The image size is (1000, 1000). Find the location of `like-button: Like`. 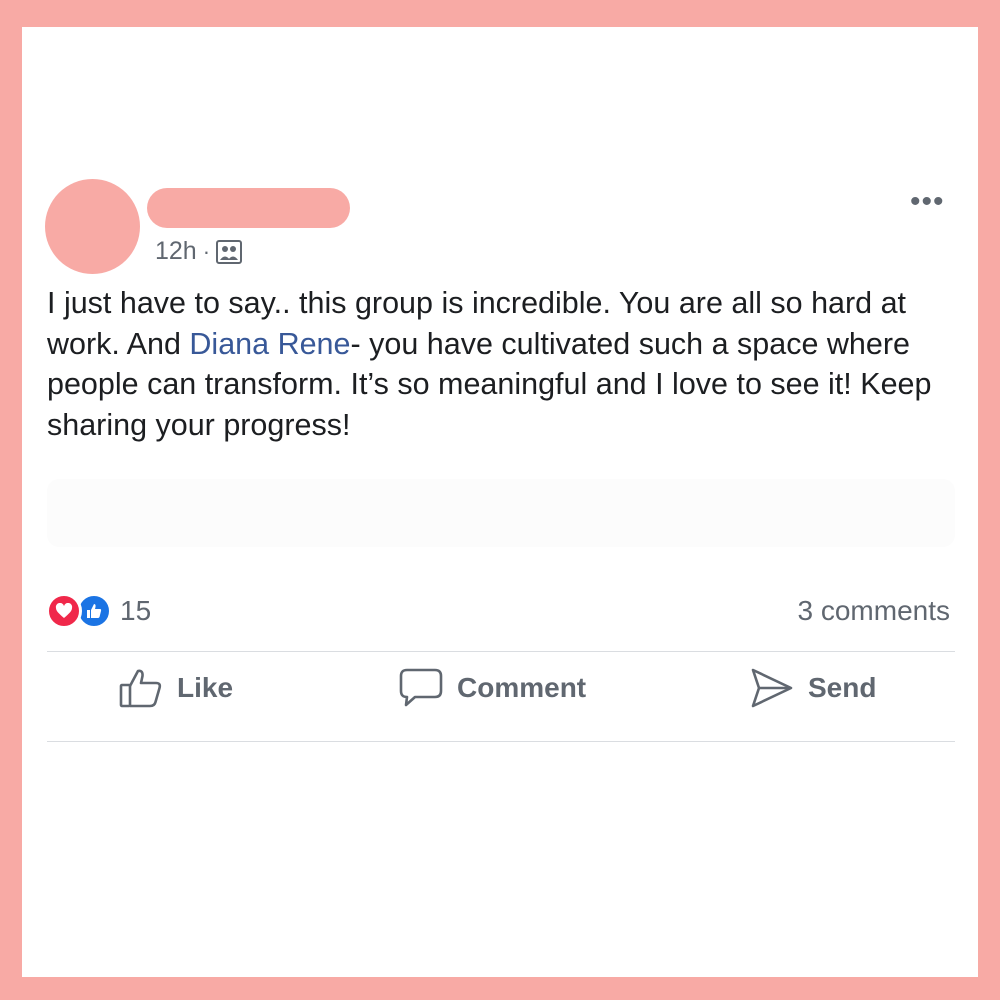

like-button: Like is located at coordinates (176, 688).